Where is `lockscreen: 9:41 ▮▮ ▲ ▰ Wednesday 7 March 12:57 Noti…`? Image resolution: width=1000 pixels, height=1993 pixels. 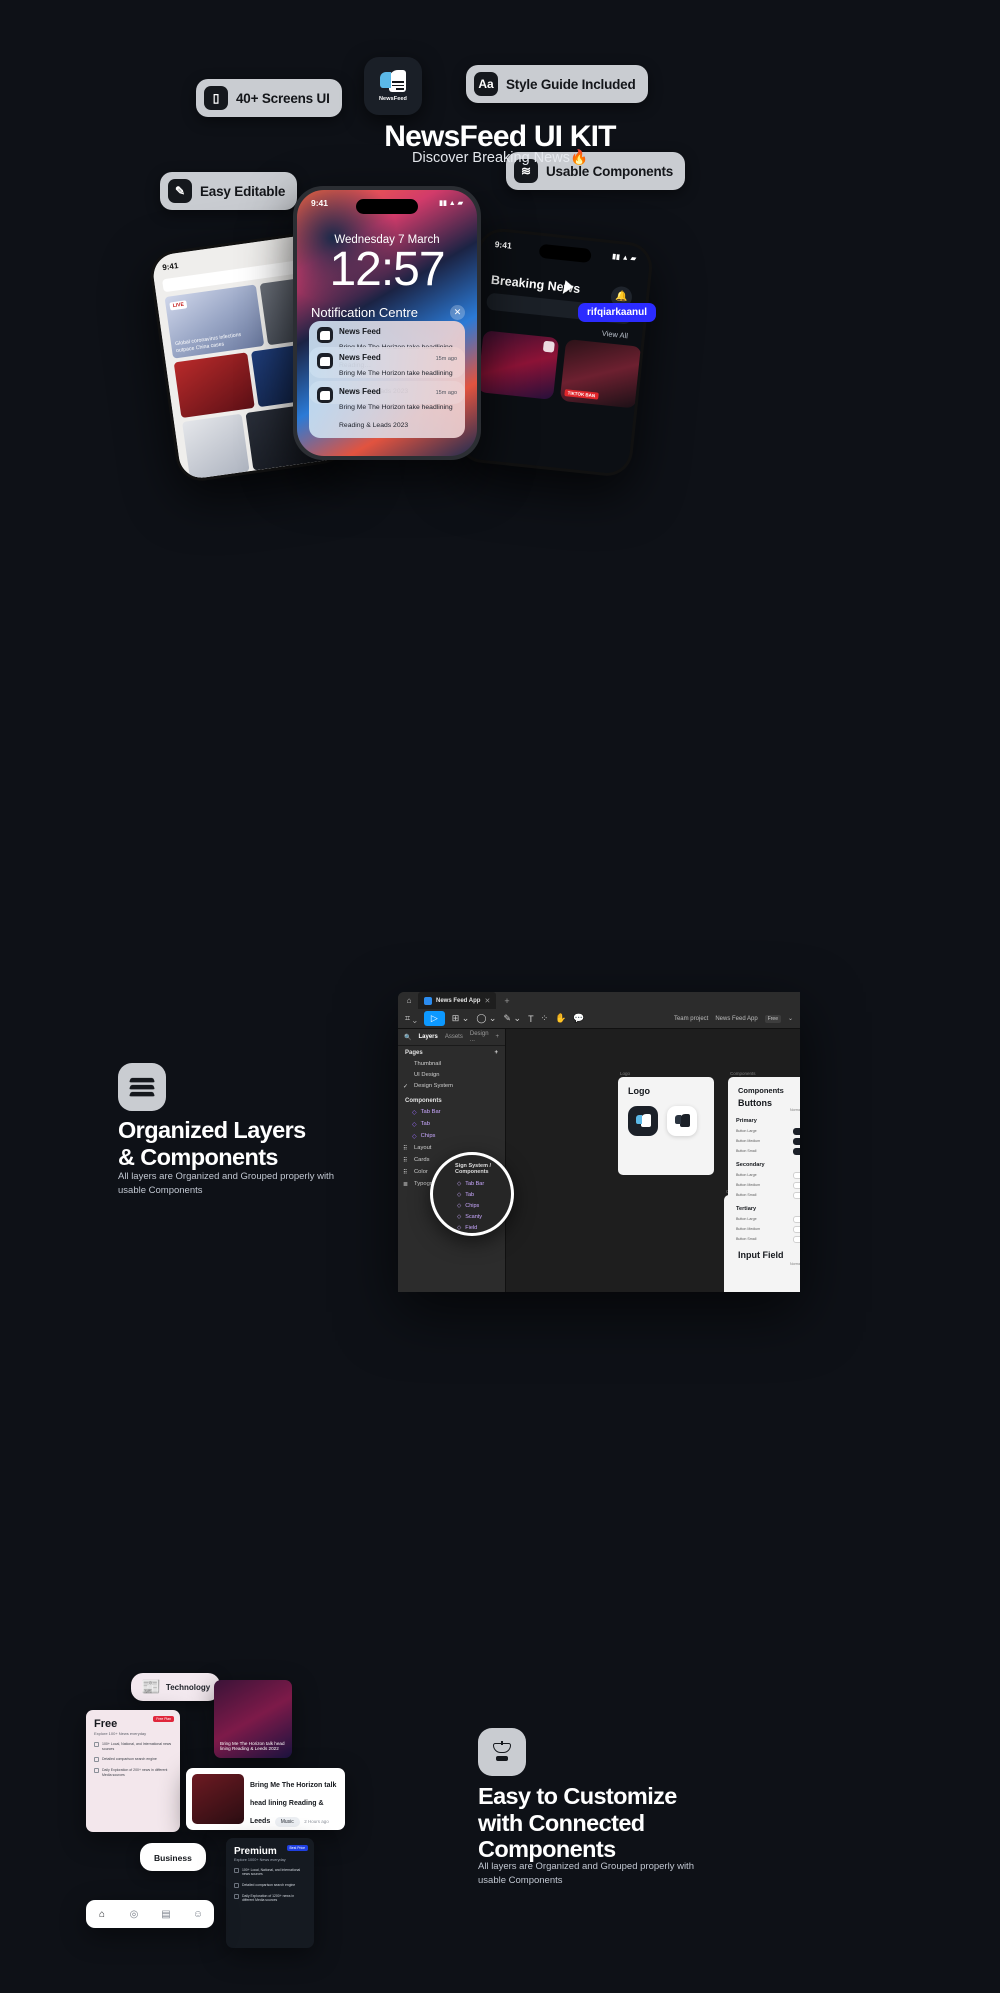
lockscreen: 9:41 ▮▮ ▲ ▰ Wednesday 7 March 12:57 Noti… is located at coordinates (387, 323).